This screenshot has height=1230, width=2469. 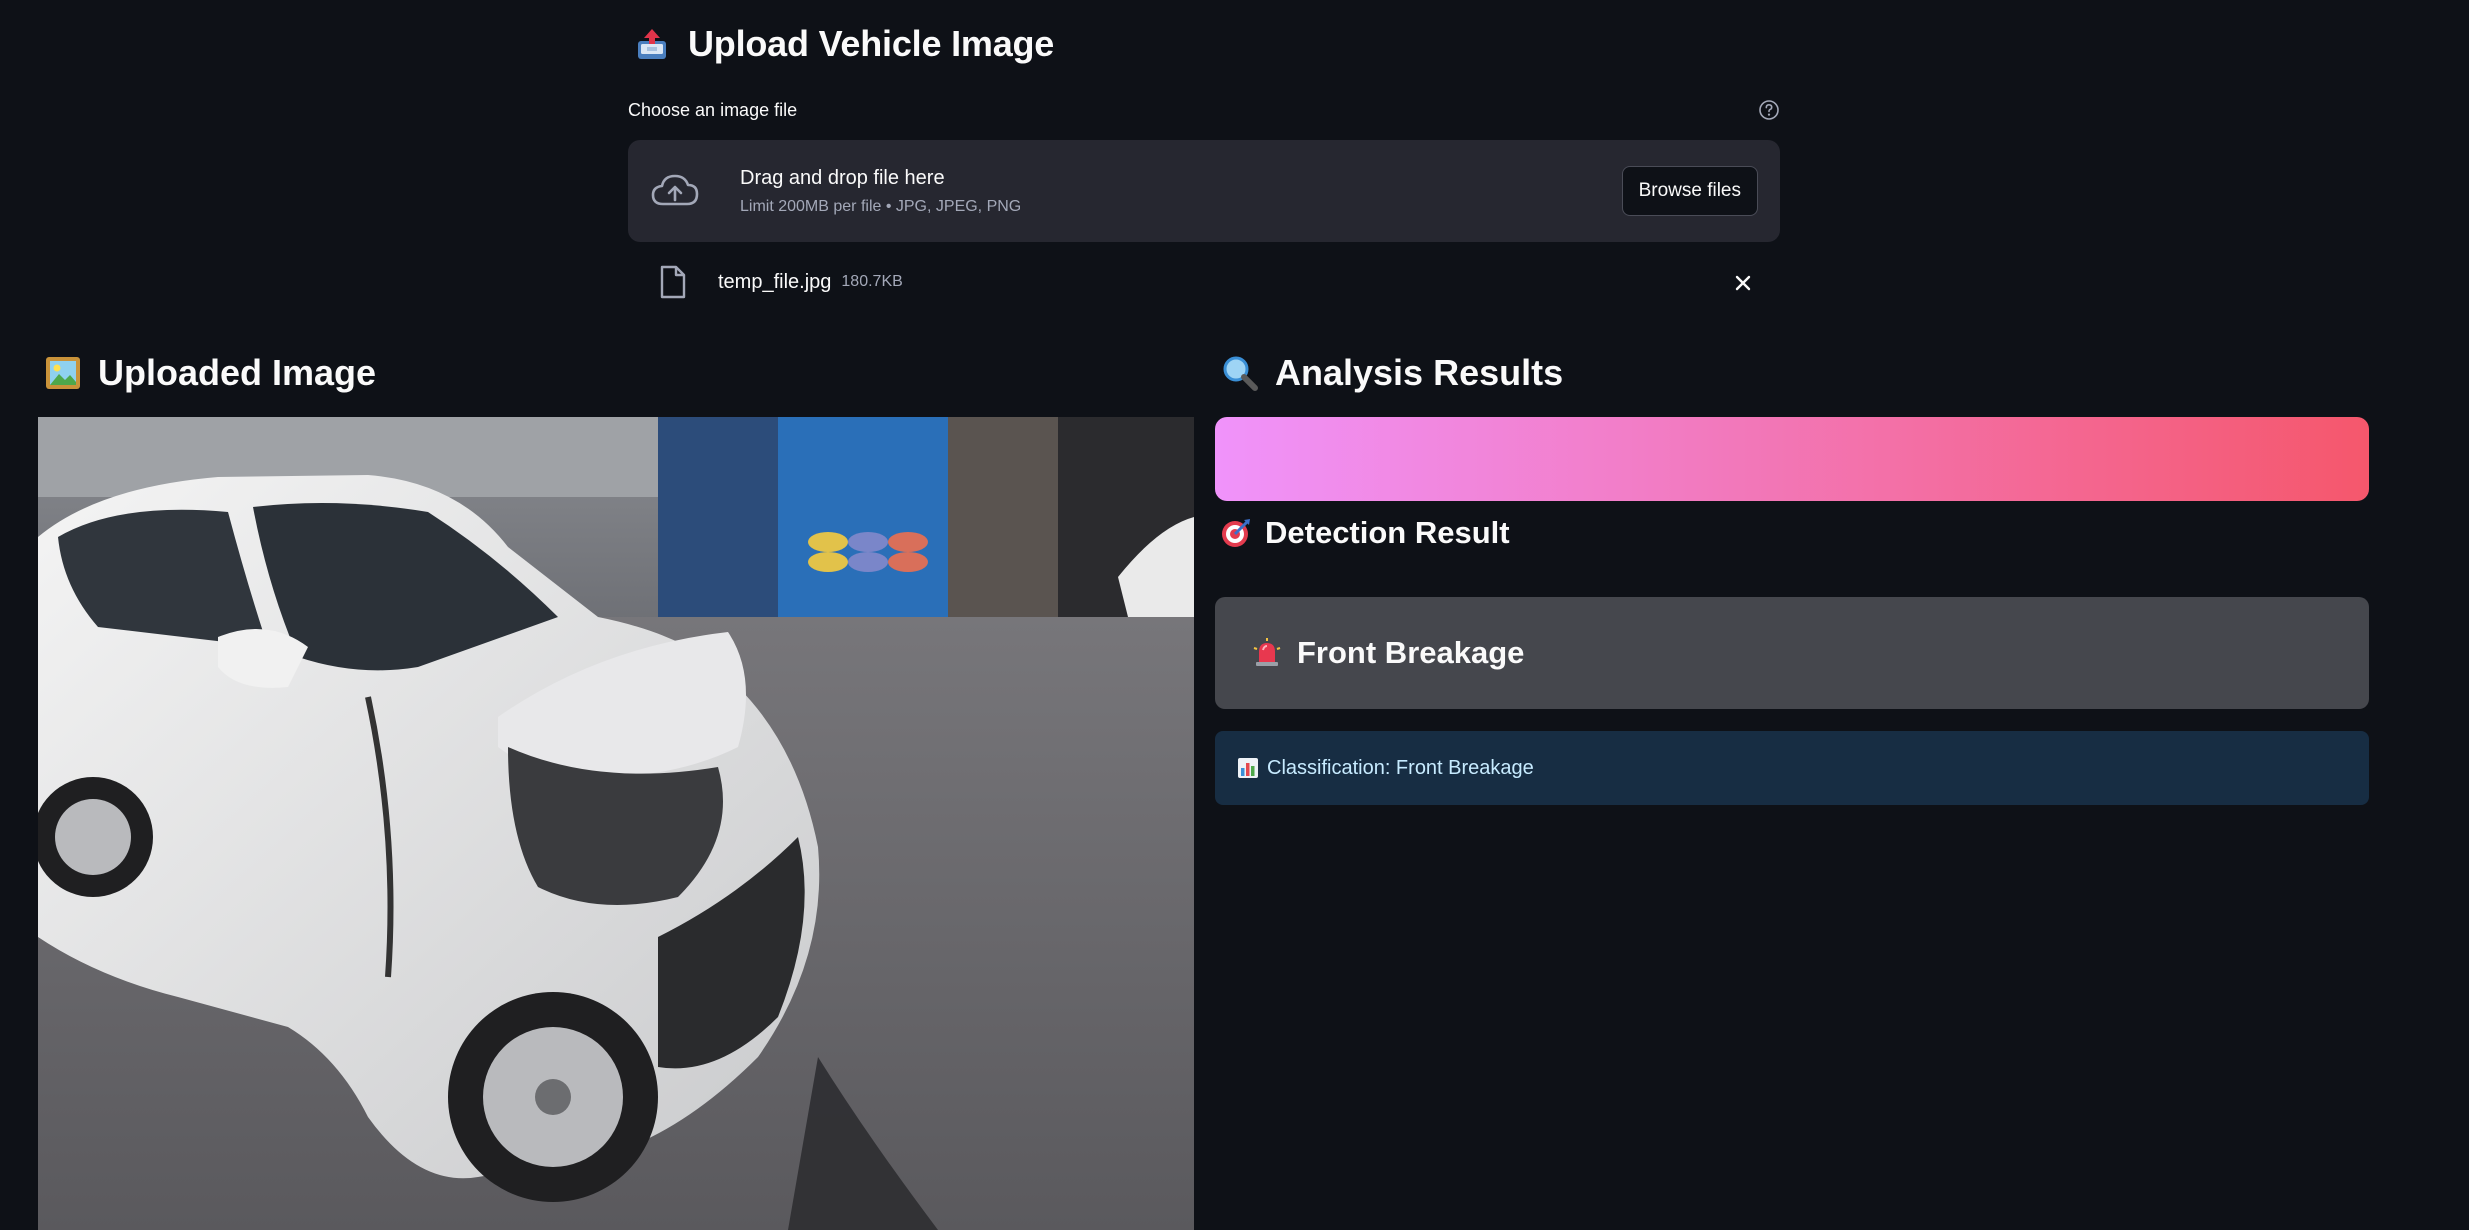 What do you see at coordinates (1267, 653) in the screenshot?
I see `police-light-icon` at bounding box center [1267, 653].